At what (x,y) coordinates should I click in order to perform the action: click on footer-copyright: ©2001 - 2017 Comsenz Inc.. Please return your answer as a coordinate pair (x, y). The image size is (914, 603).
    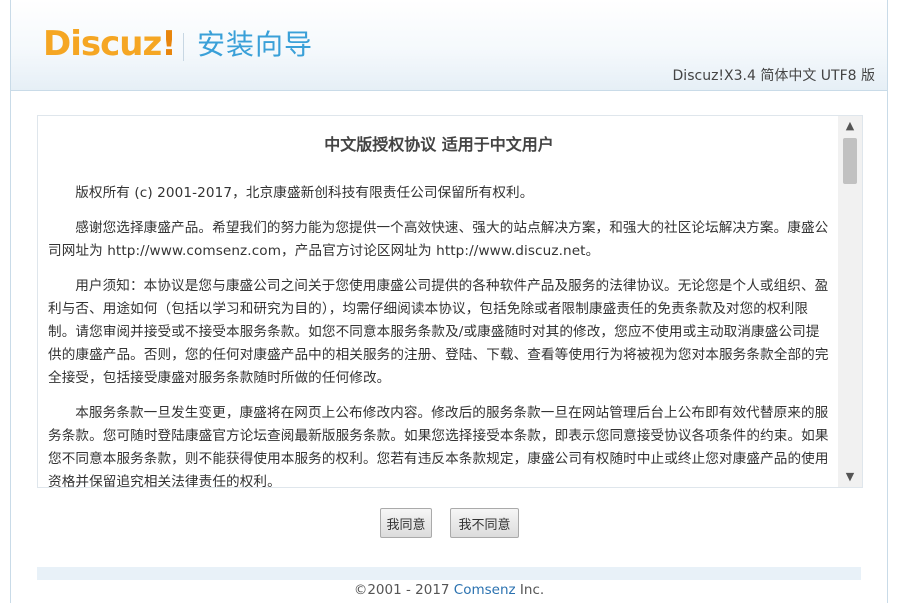
    Looking at the image, I should click on (449, 590).